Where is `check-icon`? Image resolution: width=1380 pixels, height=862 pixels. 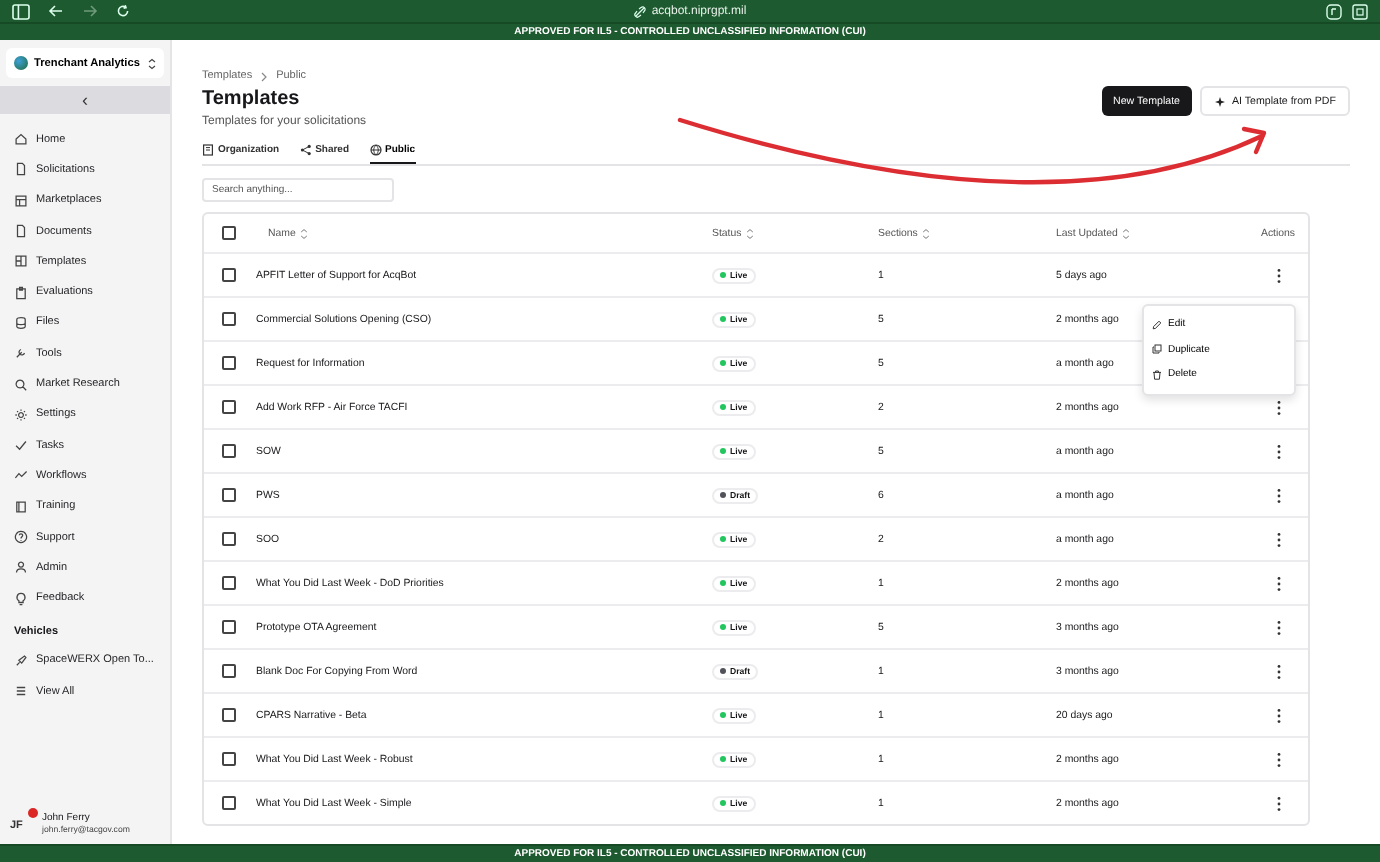
check-icon is located at coordinates (21, 445).